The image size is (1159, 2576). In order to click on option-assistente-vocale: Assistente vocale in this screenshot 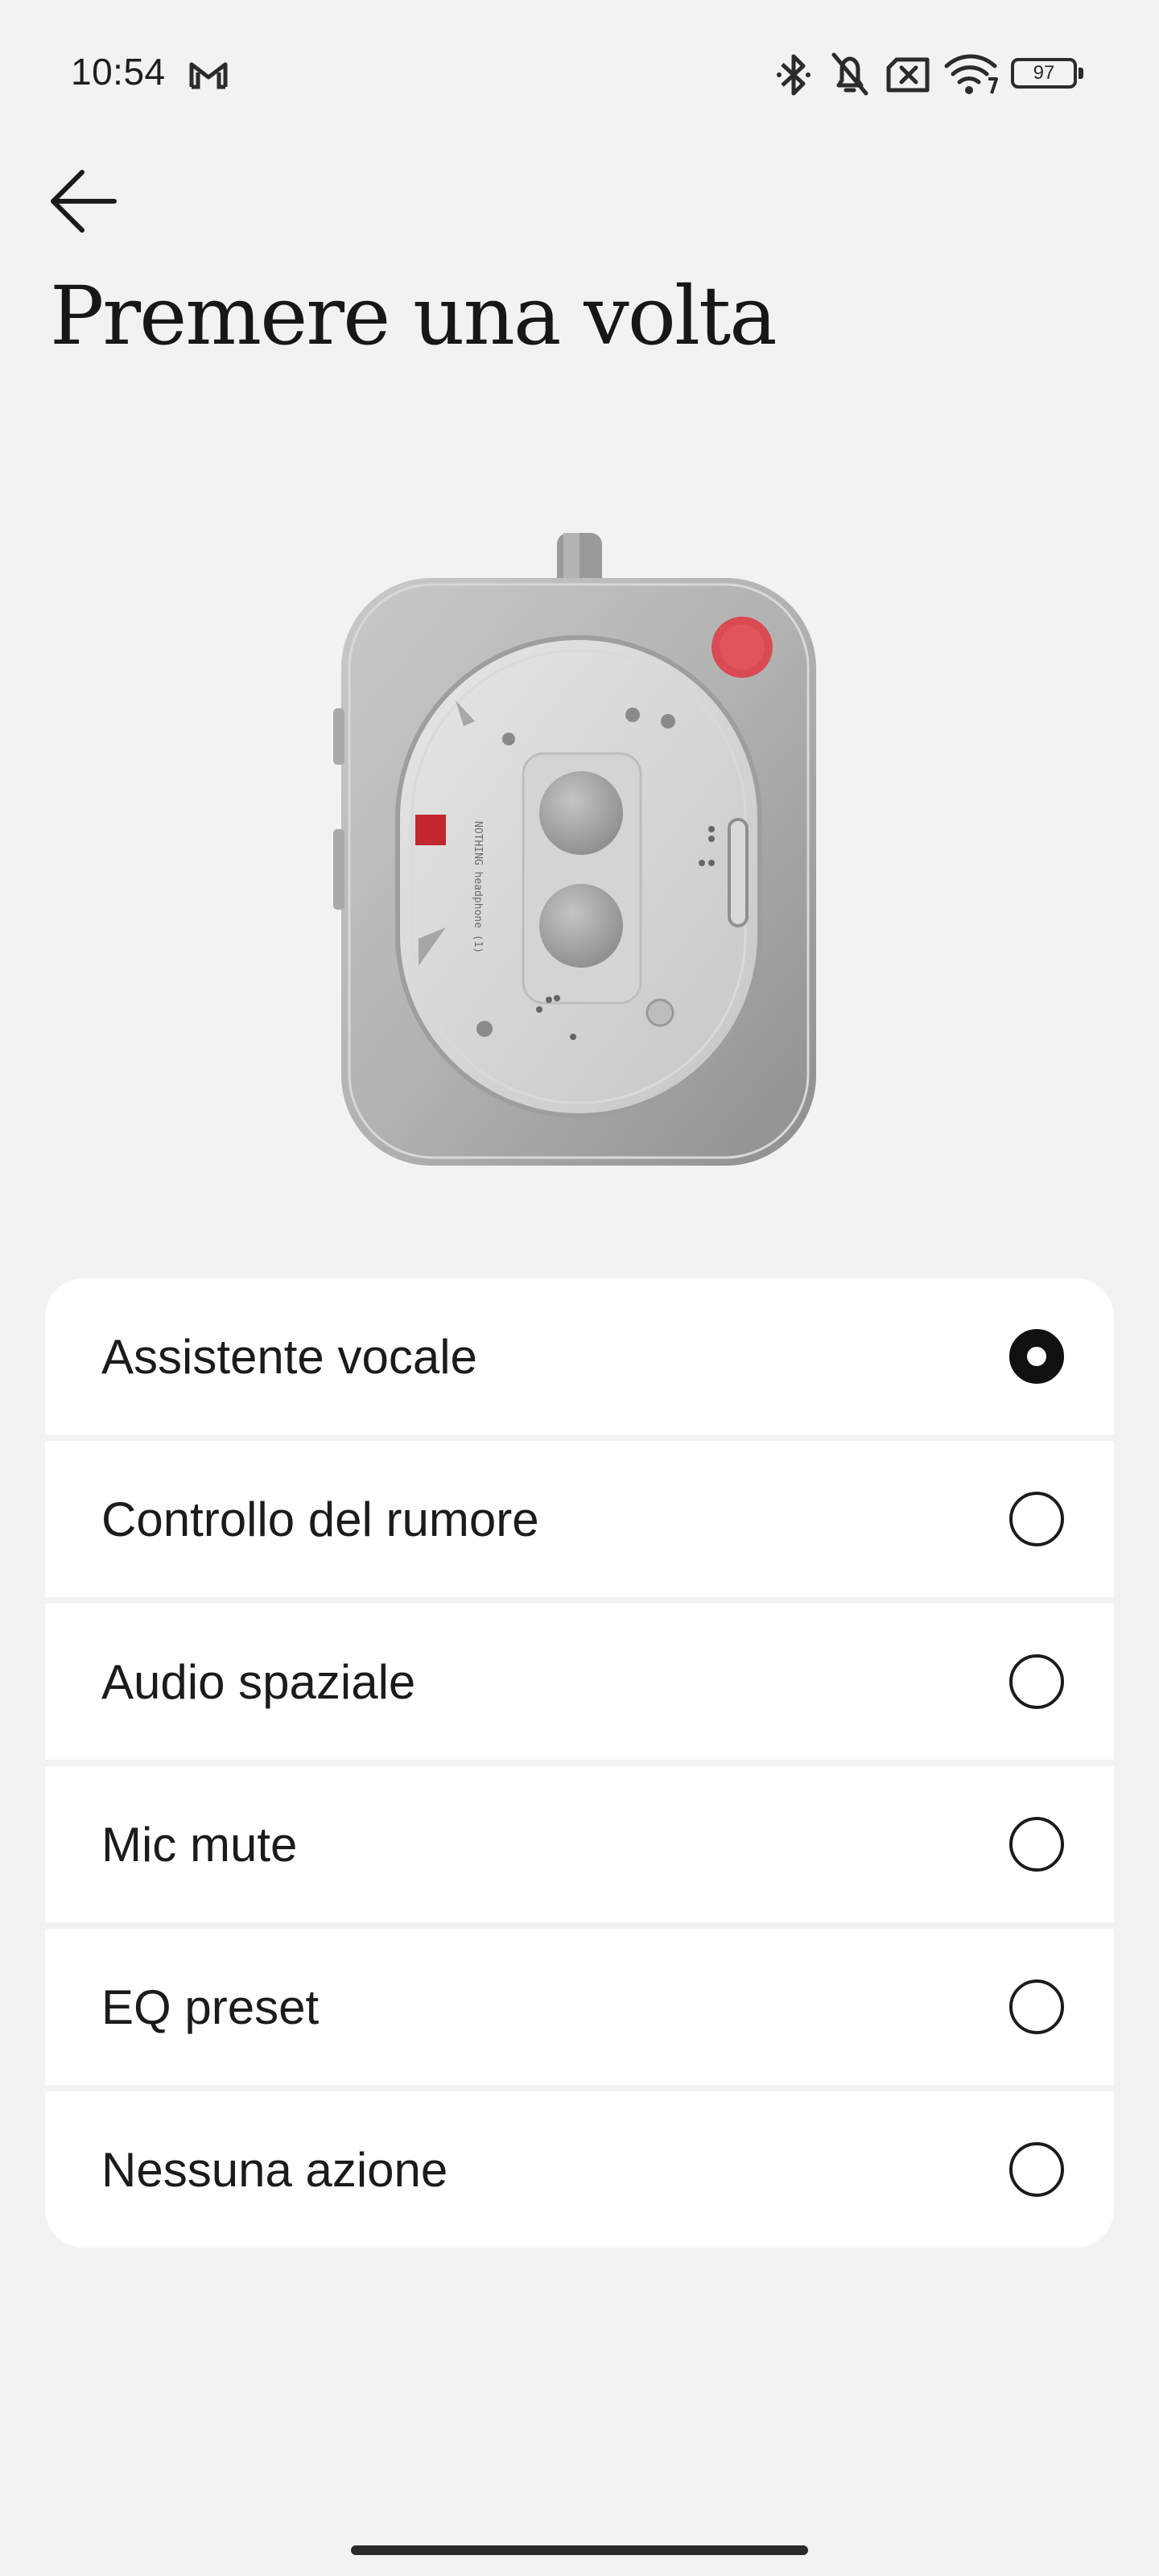, I will do `click(579, 1356)`.